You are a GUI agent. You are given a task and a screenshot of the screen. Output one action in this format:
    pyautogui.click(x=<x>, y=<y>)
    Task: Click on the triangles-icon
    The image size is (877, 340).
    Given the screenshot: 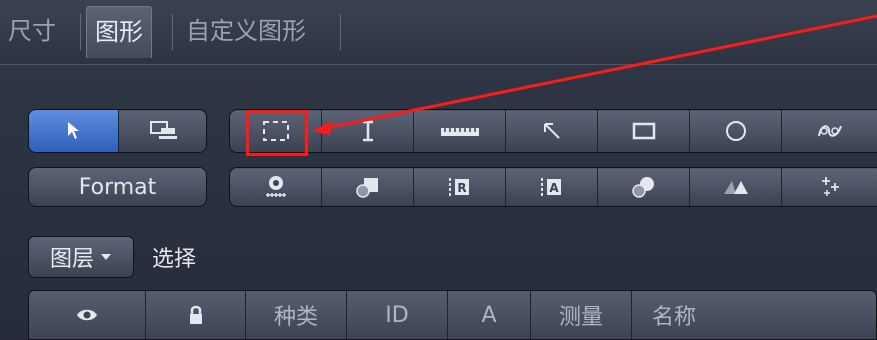 What is the action you would take?
    pyautogui.click(x=735, y=187)
    